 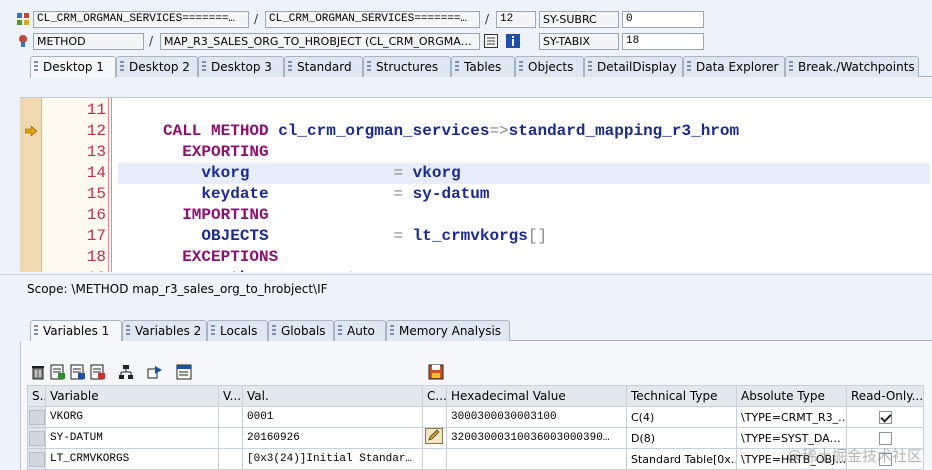 What do you see at coordinates (301, 330) in the screenshot?
I see `tab-globals: Globals` at bounding box center [301, 330].